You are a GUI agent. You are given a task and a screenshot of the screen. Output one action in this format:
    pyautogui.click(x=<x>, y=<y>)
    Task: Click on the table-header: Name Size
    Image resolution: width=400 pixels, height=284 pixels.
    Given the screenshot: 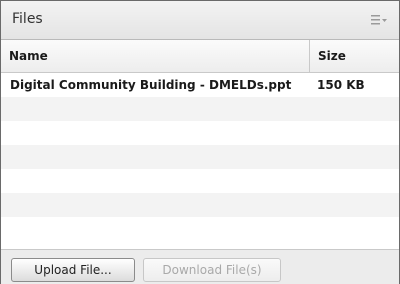 What is the action you would take?
    pyautogui.click(x=200, y=56)
    